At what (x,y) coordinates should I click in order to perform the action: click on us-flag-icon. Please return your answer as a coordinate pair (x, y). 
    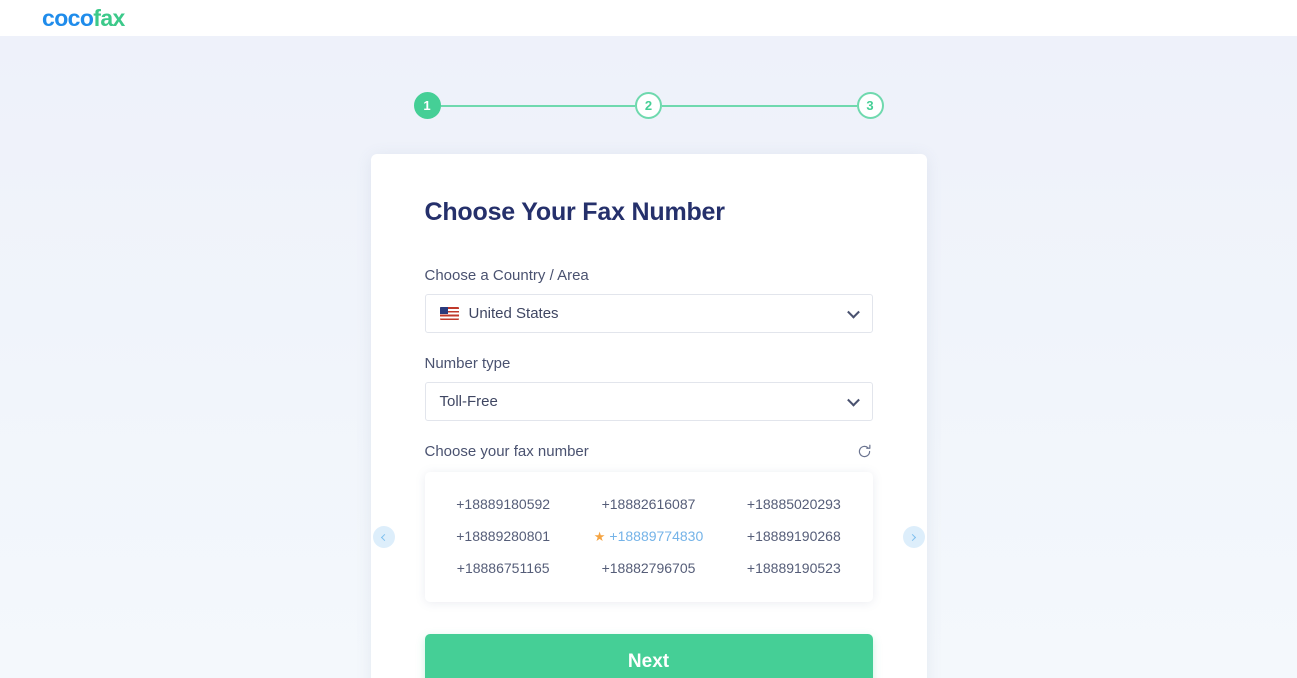
    Looking at the image, I should click on (449, 313).